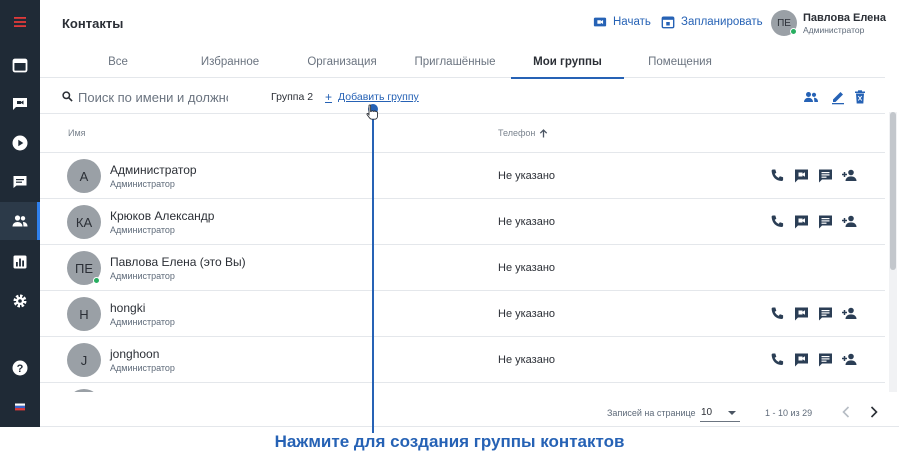 The width and height of the screenshot is (899, 462). I want to click on rows-per-page-label: Записей на странице, so click(651, 413).